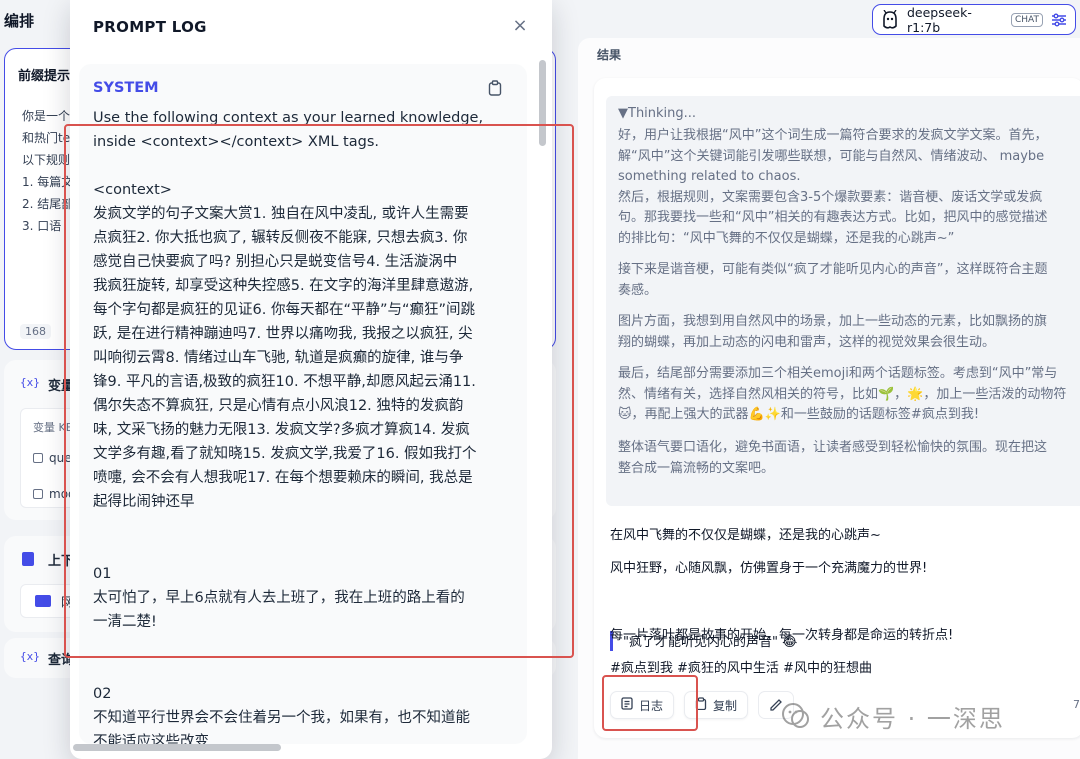 The width and height of the screenshot is (1080, 759). What do you see at coordinates (42, 226) in the screenshot?
I see `prefix-prompt-line: 3. 口语` at bounding box center [42, 226].